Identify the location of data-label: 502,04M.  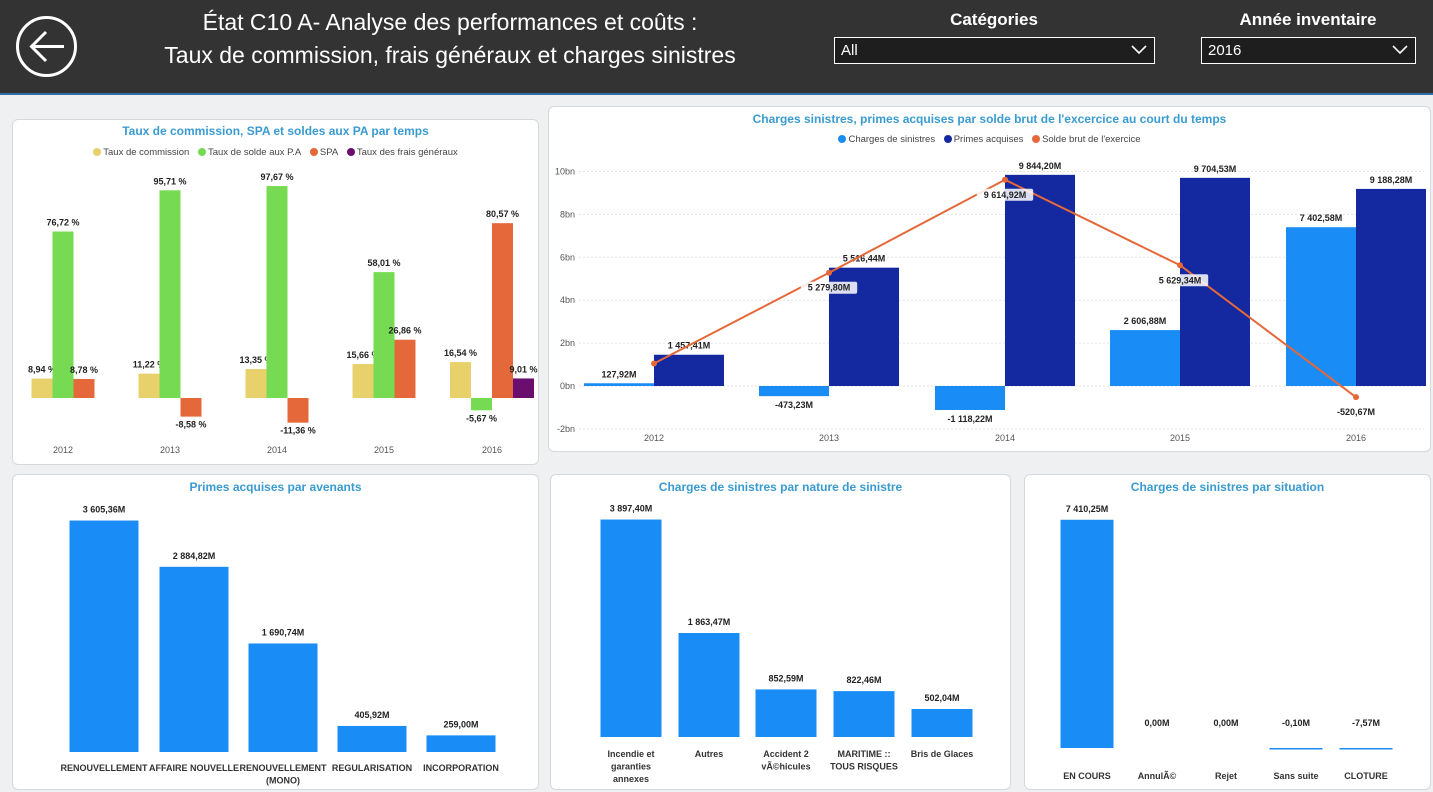
(941, 698).